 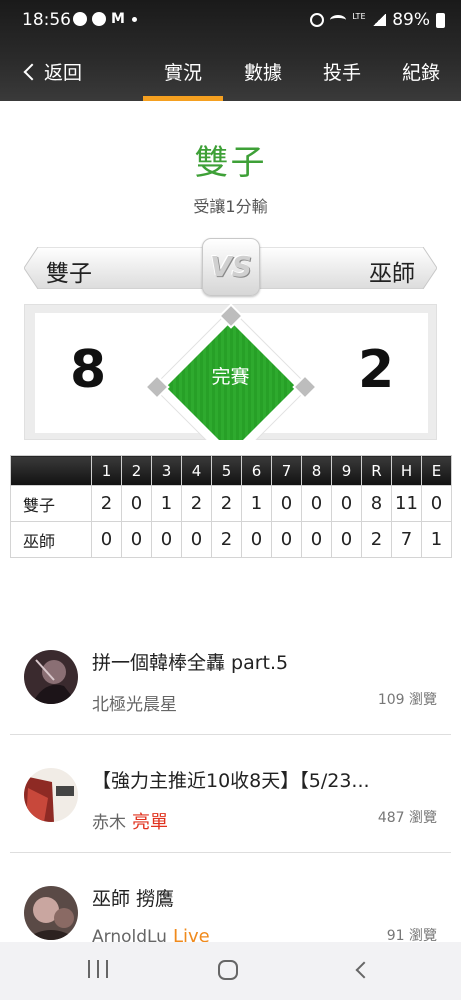 I want to click on recent-apps-button, so click(x=98, y=971).